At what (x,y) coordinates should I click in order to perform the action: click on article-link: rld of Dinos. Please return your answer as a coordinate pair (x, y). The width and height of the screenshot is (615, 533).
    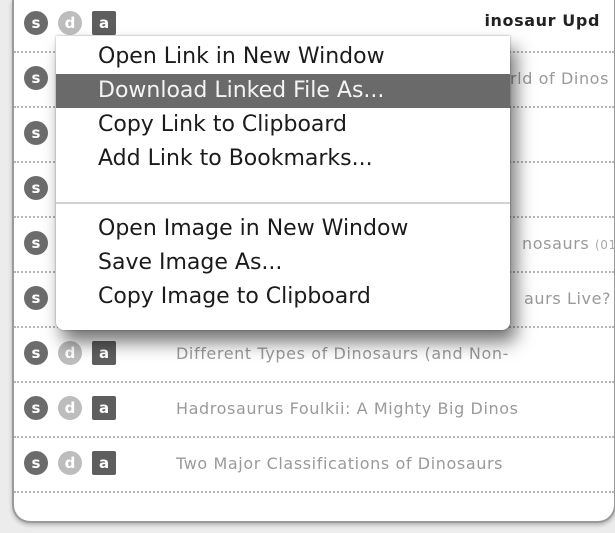
    Looking at the image, I should click on (559, 78).